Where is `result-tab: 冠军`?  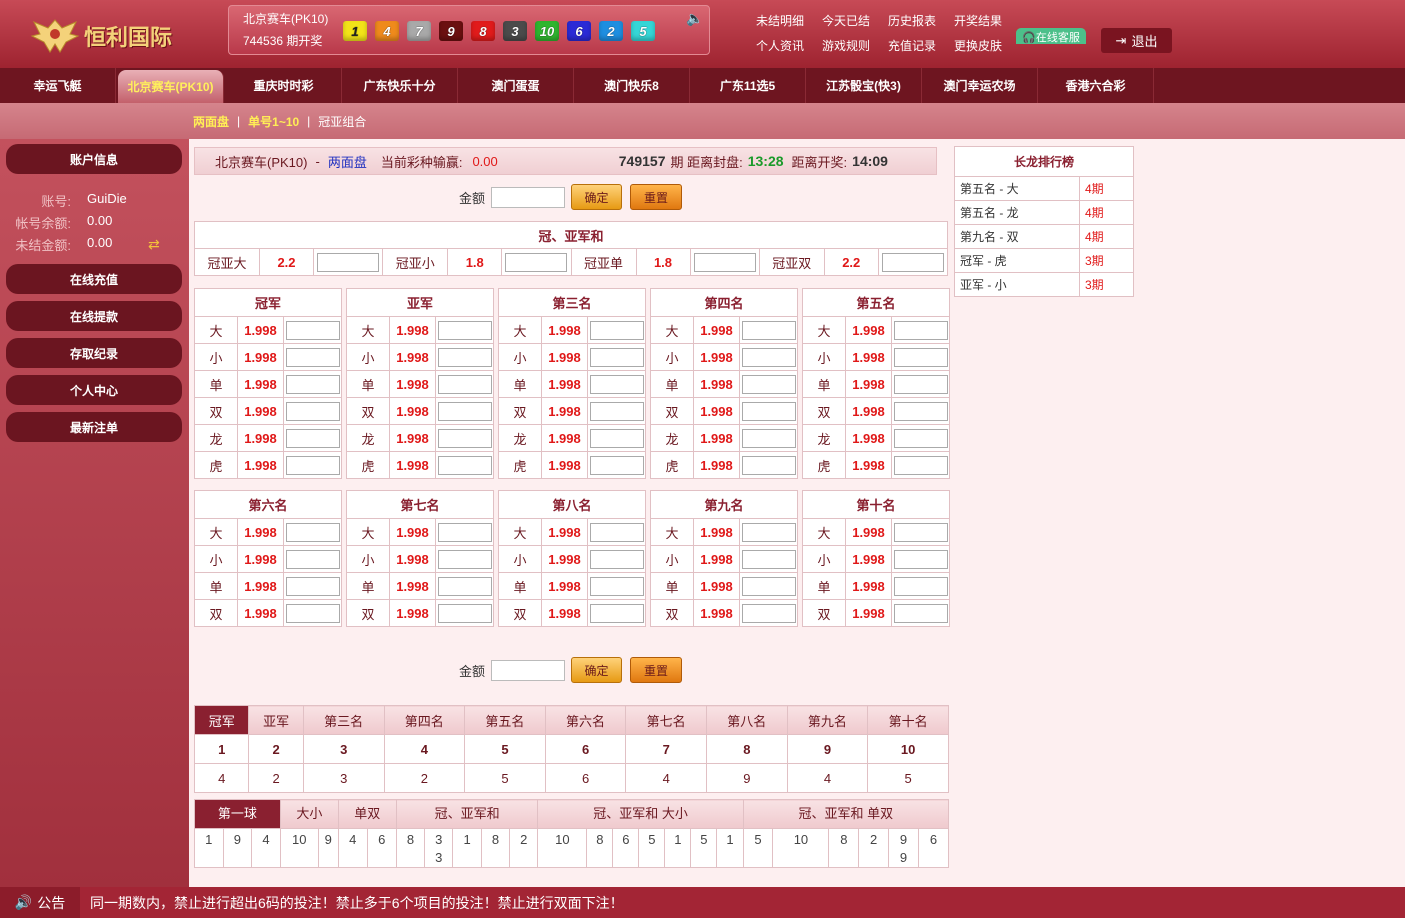 result-tab: 冠军 is located at coordinates (221, 720).